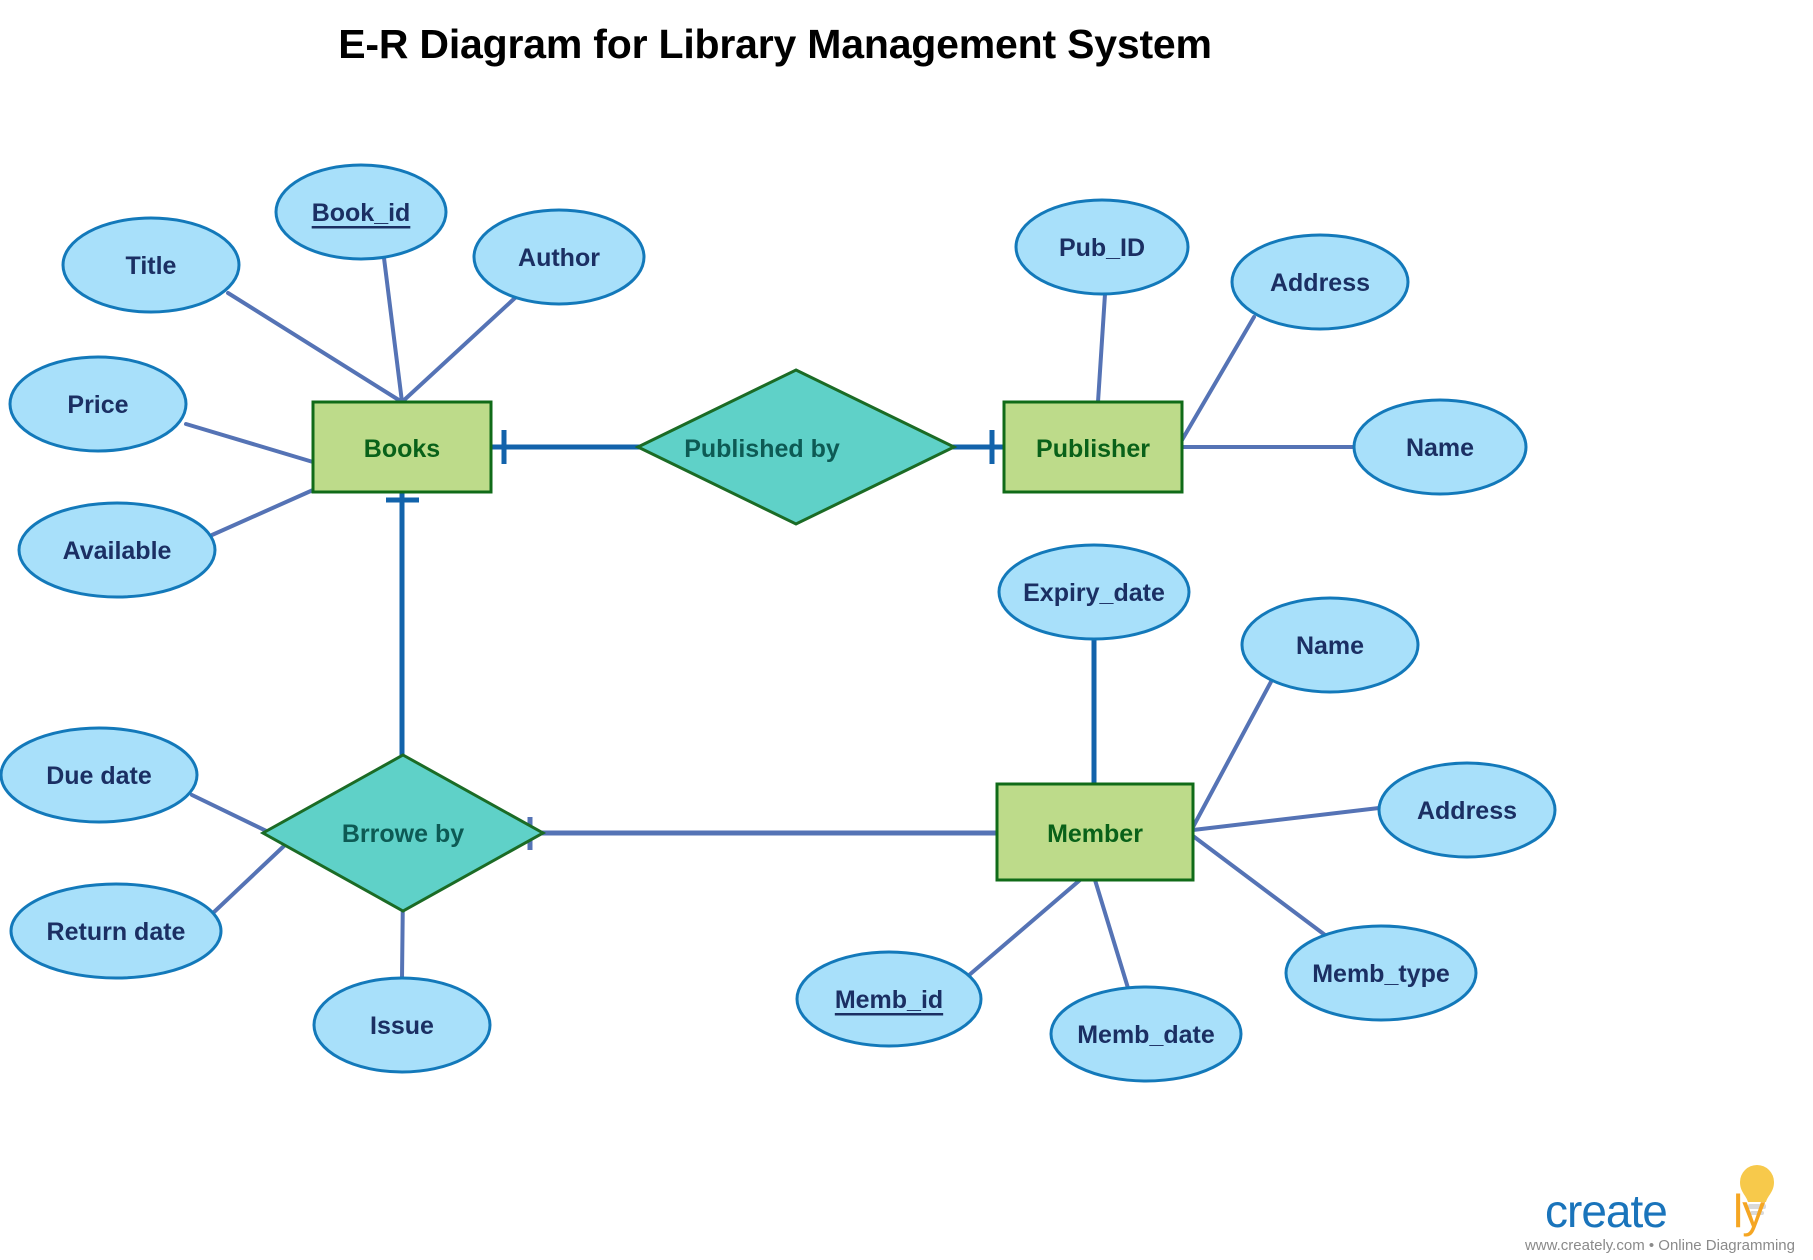 The image size is (1813, 1260). I want to click on attribute-pub_address: Address, so click(1320, 282).